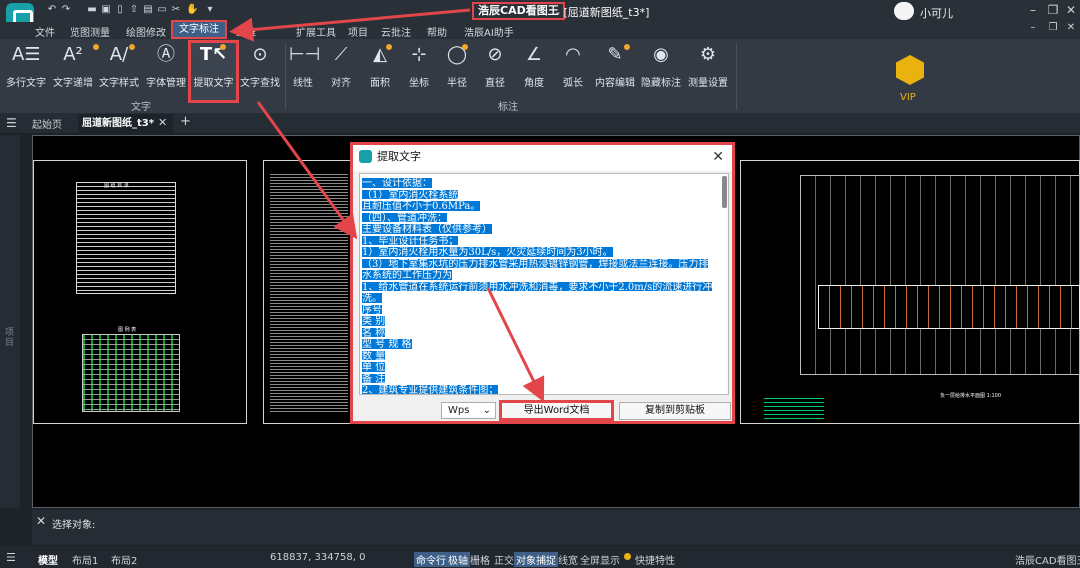  I want to click on avatar, so click(904, 11).